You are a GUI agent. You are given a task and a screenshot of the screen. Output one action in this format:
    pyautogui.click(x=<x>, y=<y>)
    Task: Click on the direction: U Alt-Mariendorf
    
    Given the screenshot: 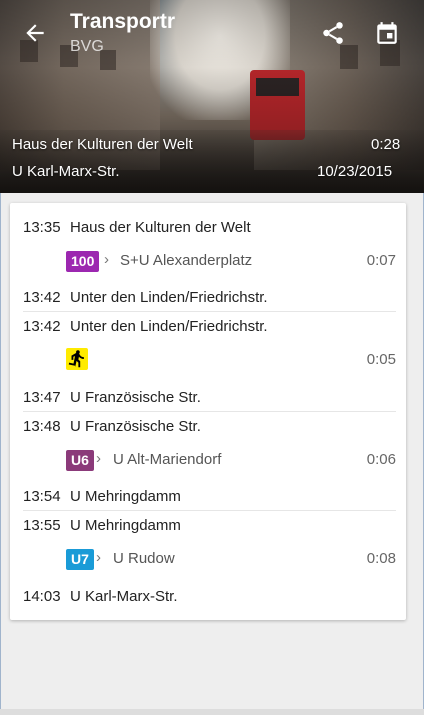 What is the action you would take?
    pyautogui.click(x=167, y=459)
    